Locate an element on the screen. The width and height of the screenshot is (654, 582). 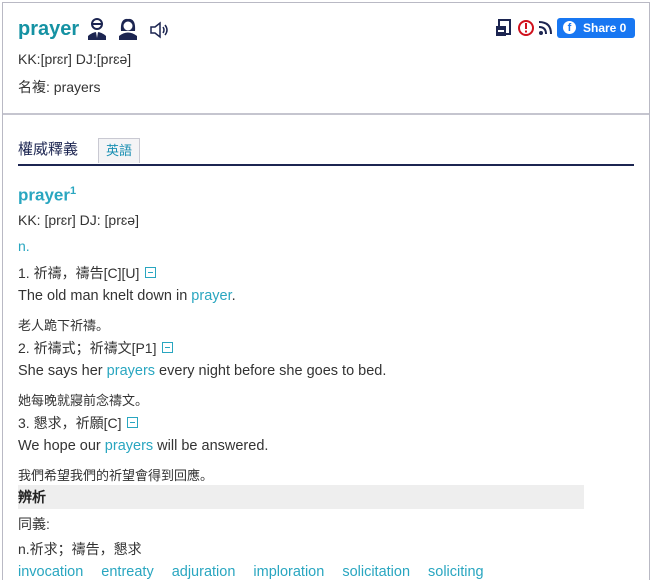
tab-english: 英語 is located at coordinates (119, 150).